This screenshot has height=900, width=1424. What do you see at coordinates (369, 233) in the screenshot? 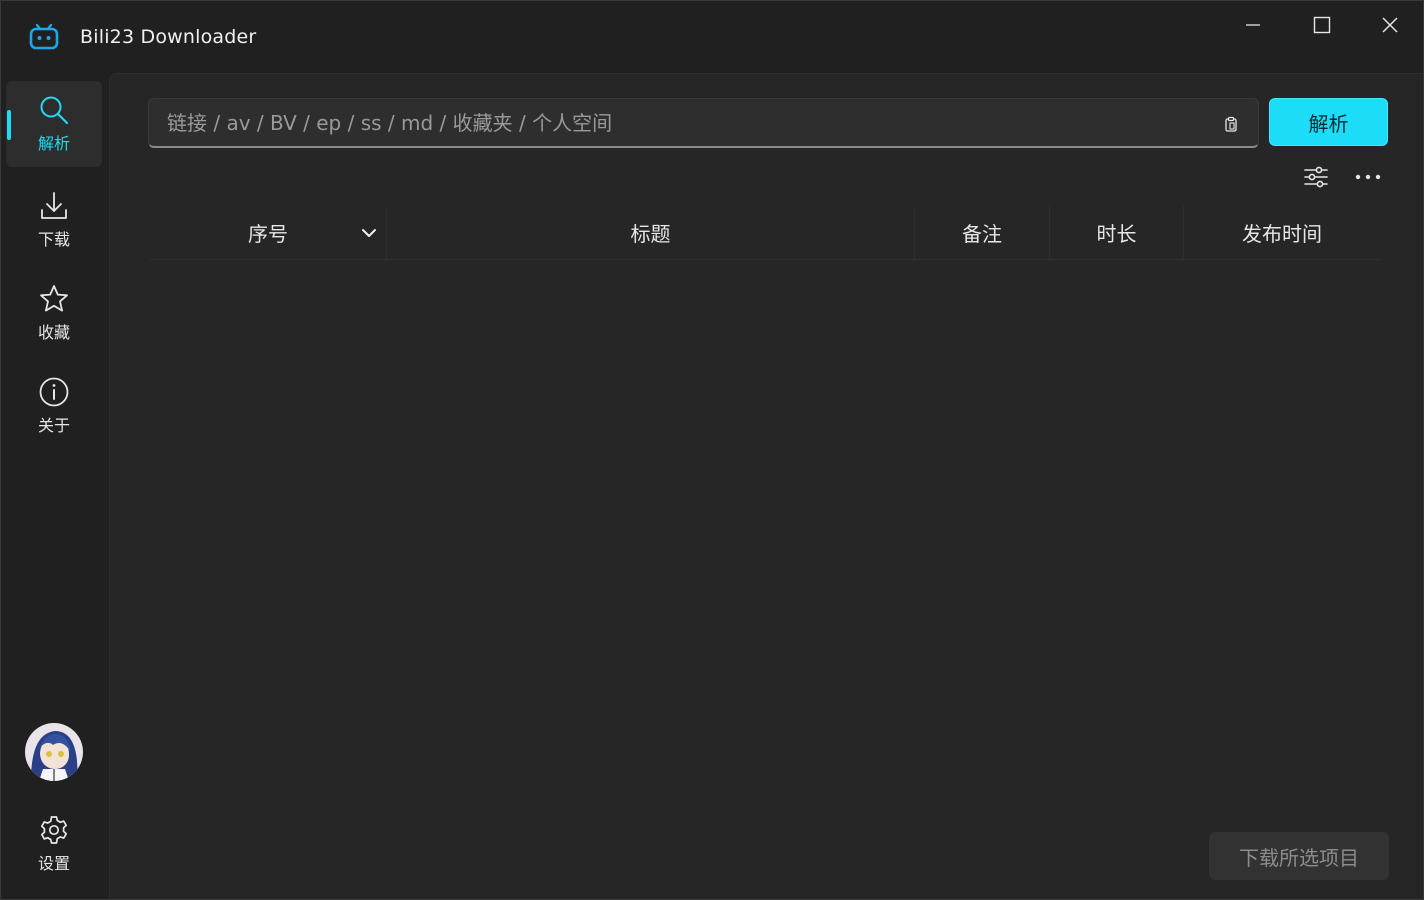
I see `chevron-down-icon` at bounding box center [369, 233].